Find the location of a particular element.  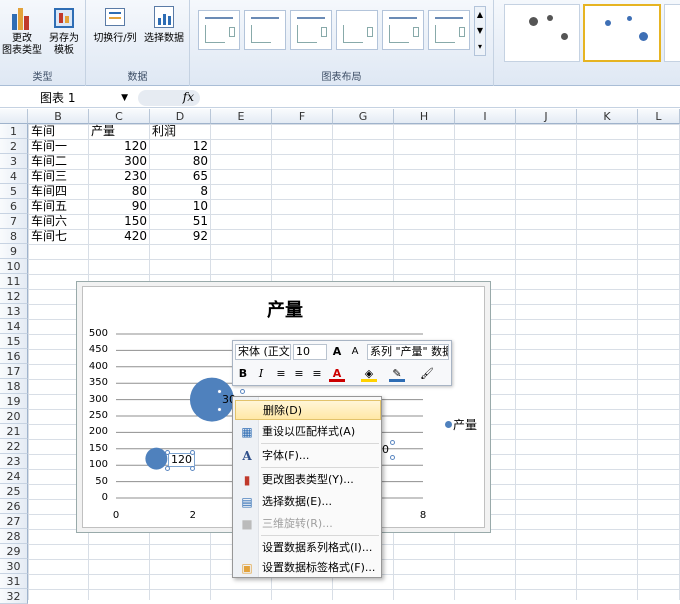

align-center-icon: ≡ is located at coordinates (299, 374).